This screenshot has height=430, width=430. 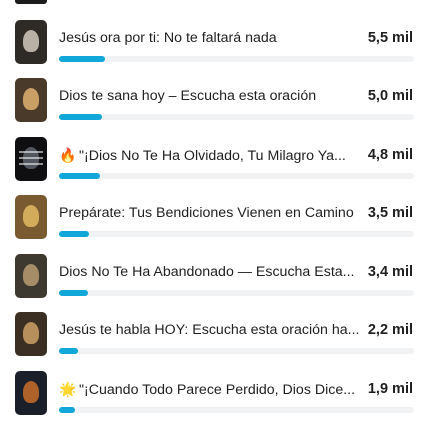 I want to click on view-count: 3,4 mil, so click(x=390, y=272).